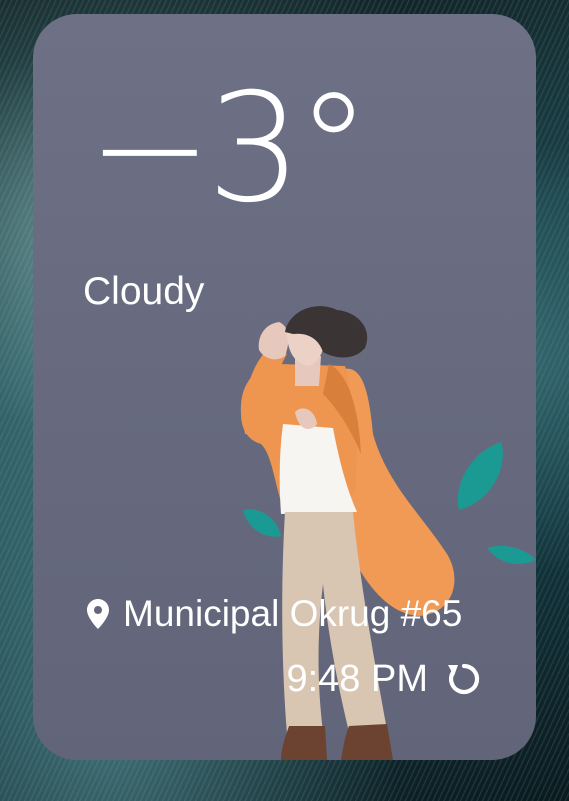 Image resolution: width=569 pixels, height=801 pixels. Describe the element at coordinates (464, 679) in the screenshot. I see `refresh-icon` at that location.